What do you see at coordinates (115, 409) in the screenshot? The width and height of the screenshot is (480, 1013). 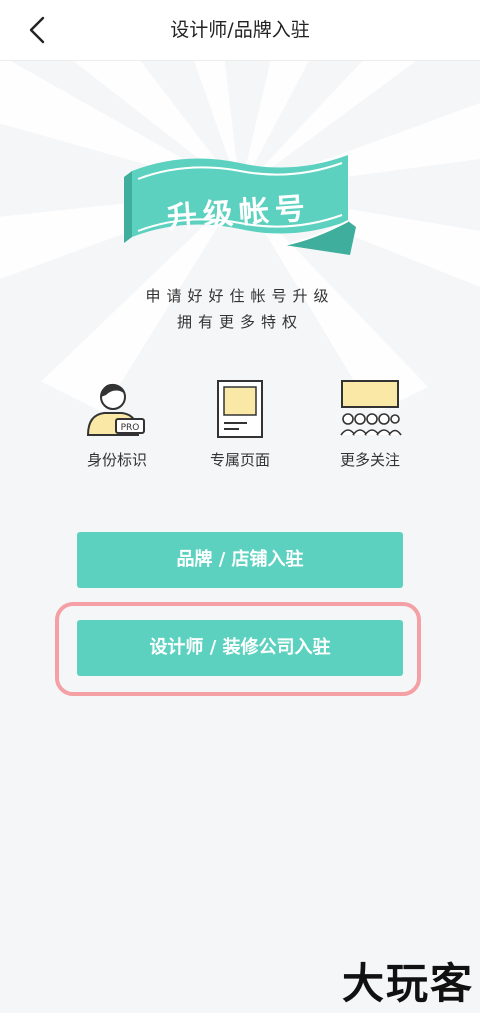 I see `pro-badge-user-icon: PRO` at bounding box center [115, 409].